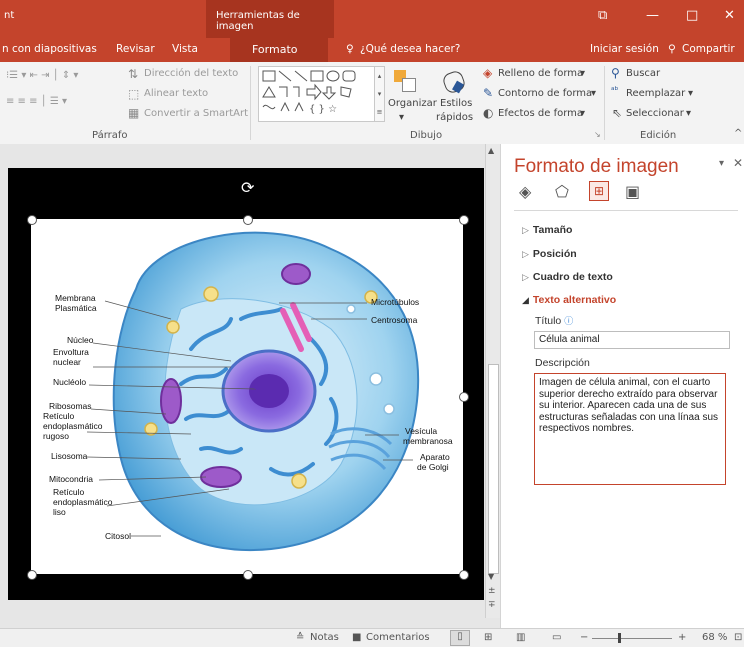 The width and height of the screenshot is (744, 647). Describe the element at coordinates (185, 49) in the screenshot. I see `tab-view: Vista` at that location.